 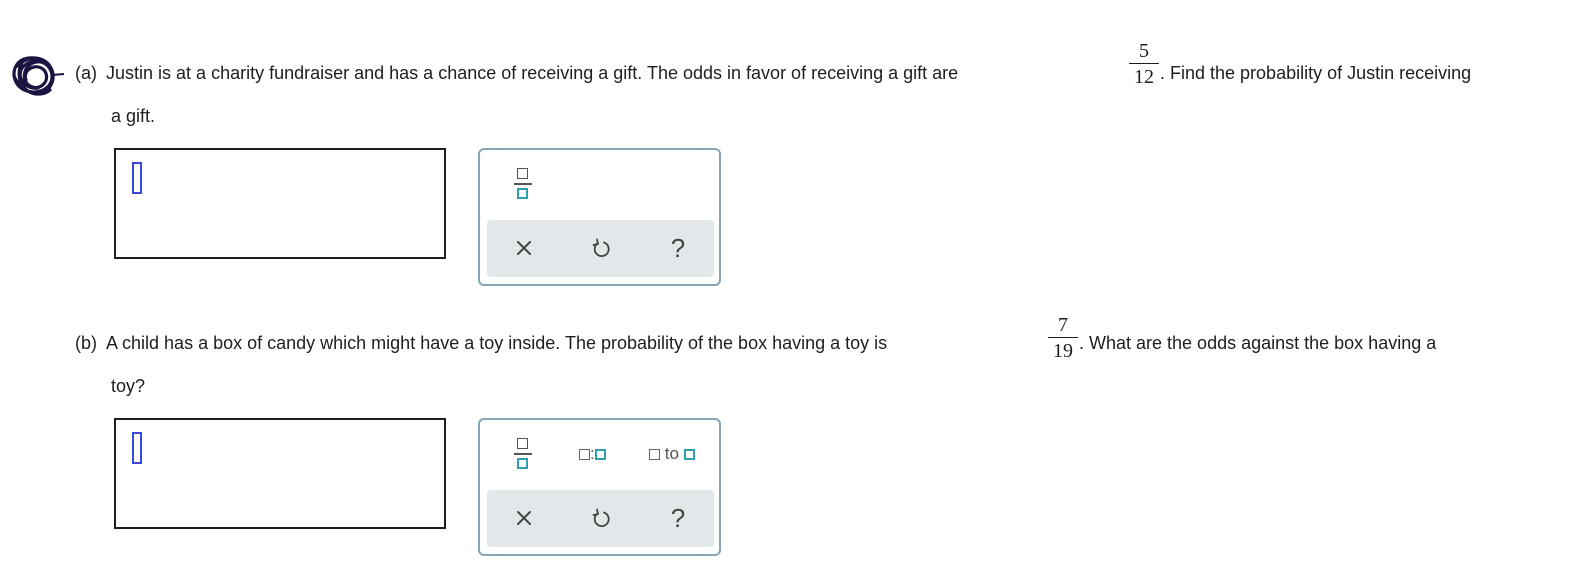 I want to click on palette-tools-b: : to, so click(x=599, y=455).